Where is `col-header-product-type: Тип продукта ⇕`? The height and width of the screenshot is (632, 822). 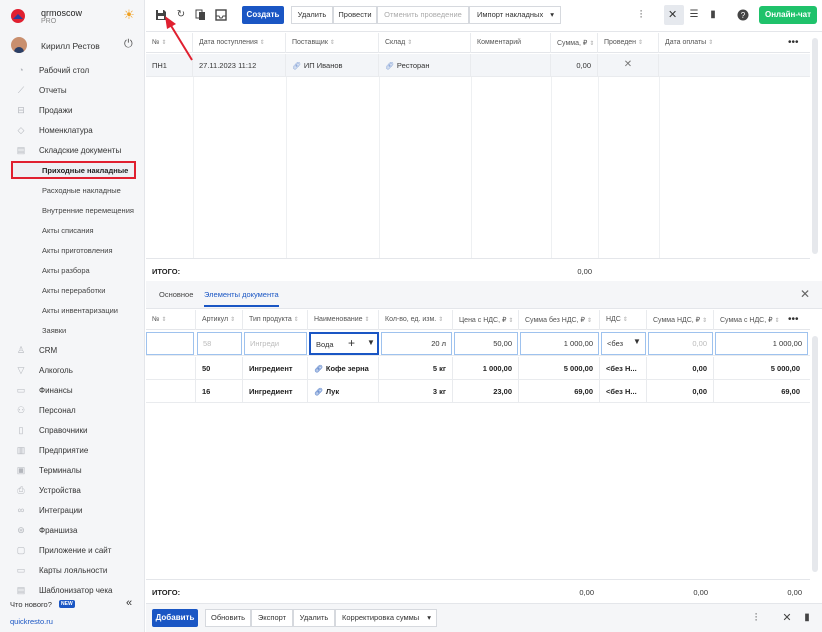 col-header-product-type: Тип продукта ⇕ is located at coordinates (275, 320).